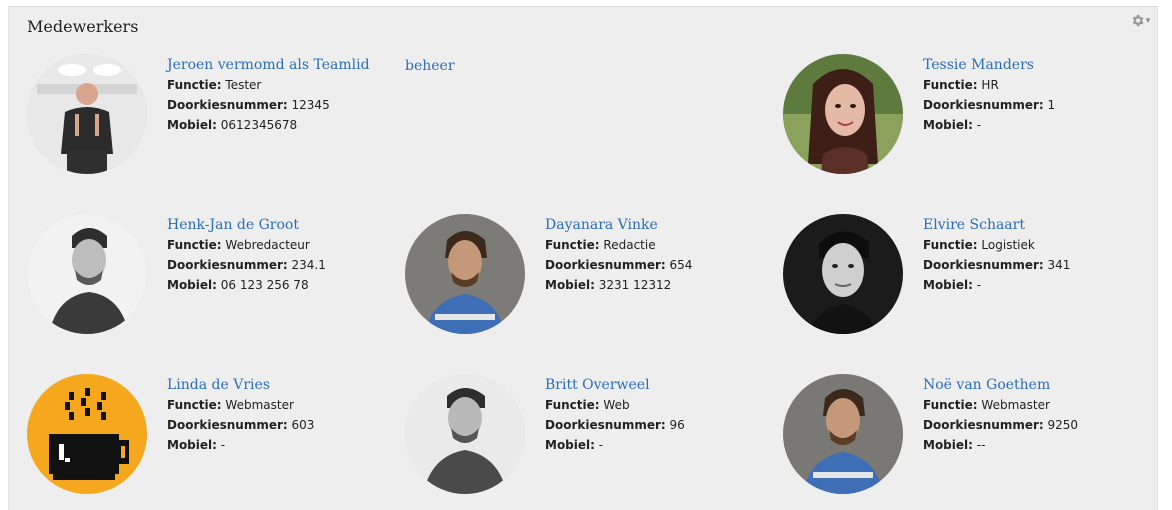 This screenshot has width=1172, height=510. What do you see at coordinates (233, 225) in the screenshot?
I see `employee-name-link: Henk-Jan de Groot` at bounding box center [233, 225].